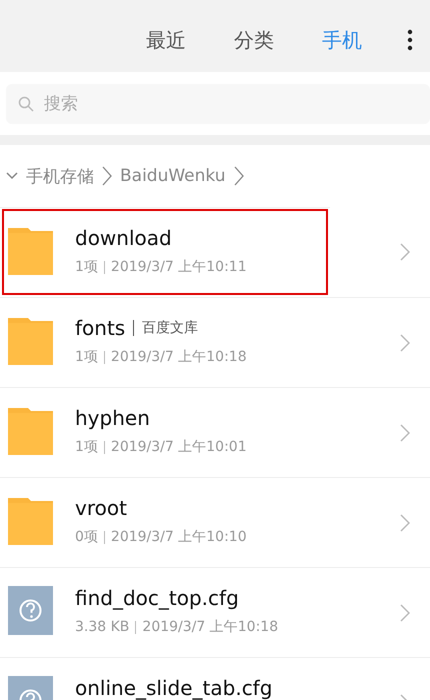 Image resolution: width=430 pixels, height=700 pixels. What do you see at coordinates (12, 176) in the screenshot?
I see `collapse-icon` at bounding box center [12, 176].